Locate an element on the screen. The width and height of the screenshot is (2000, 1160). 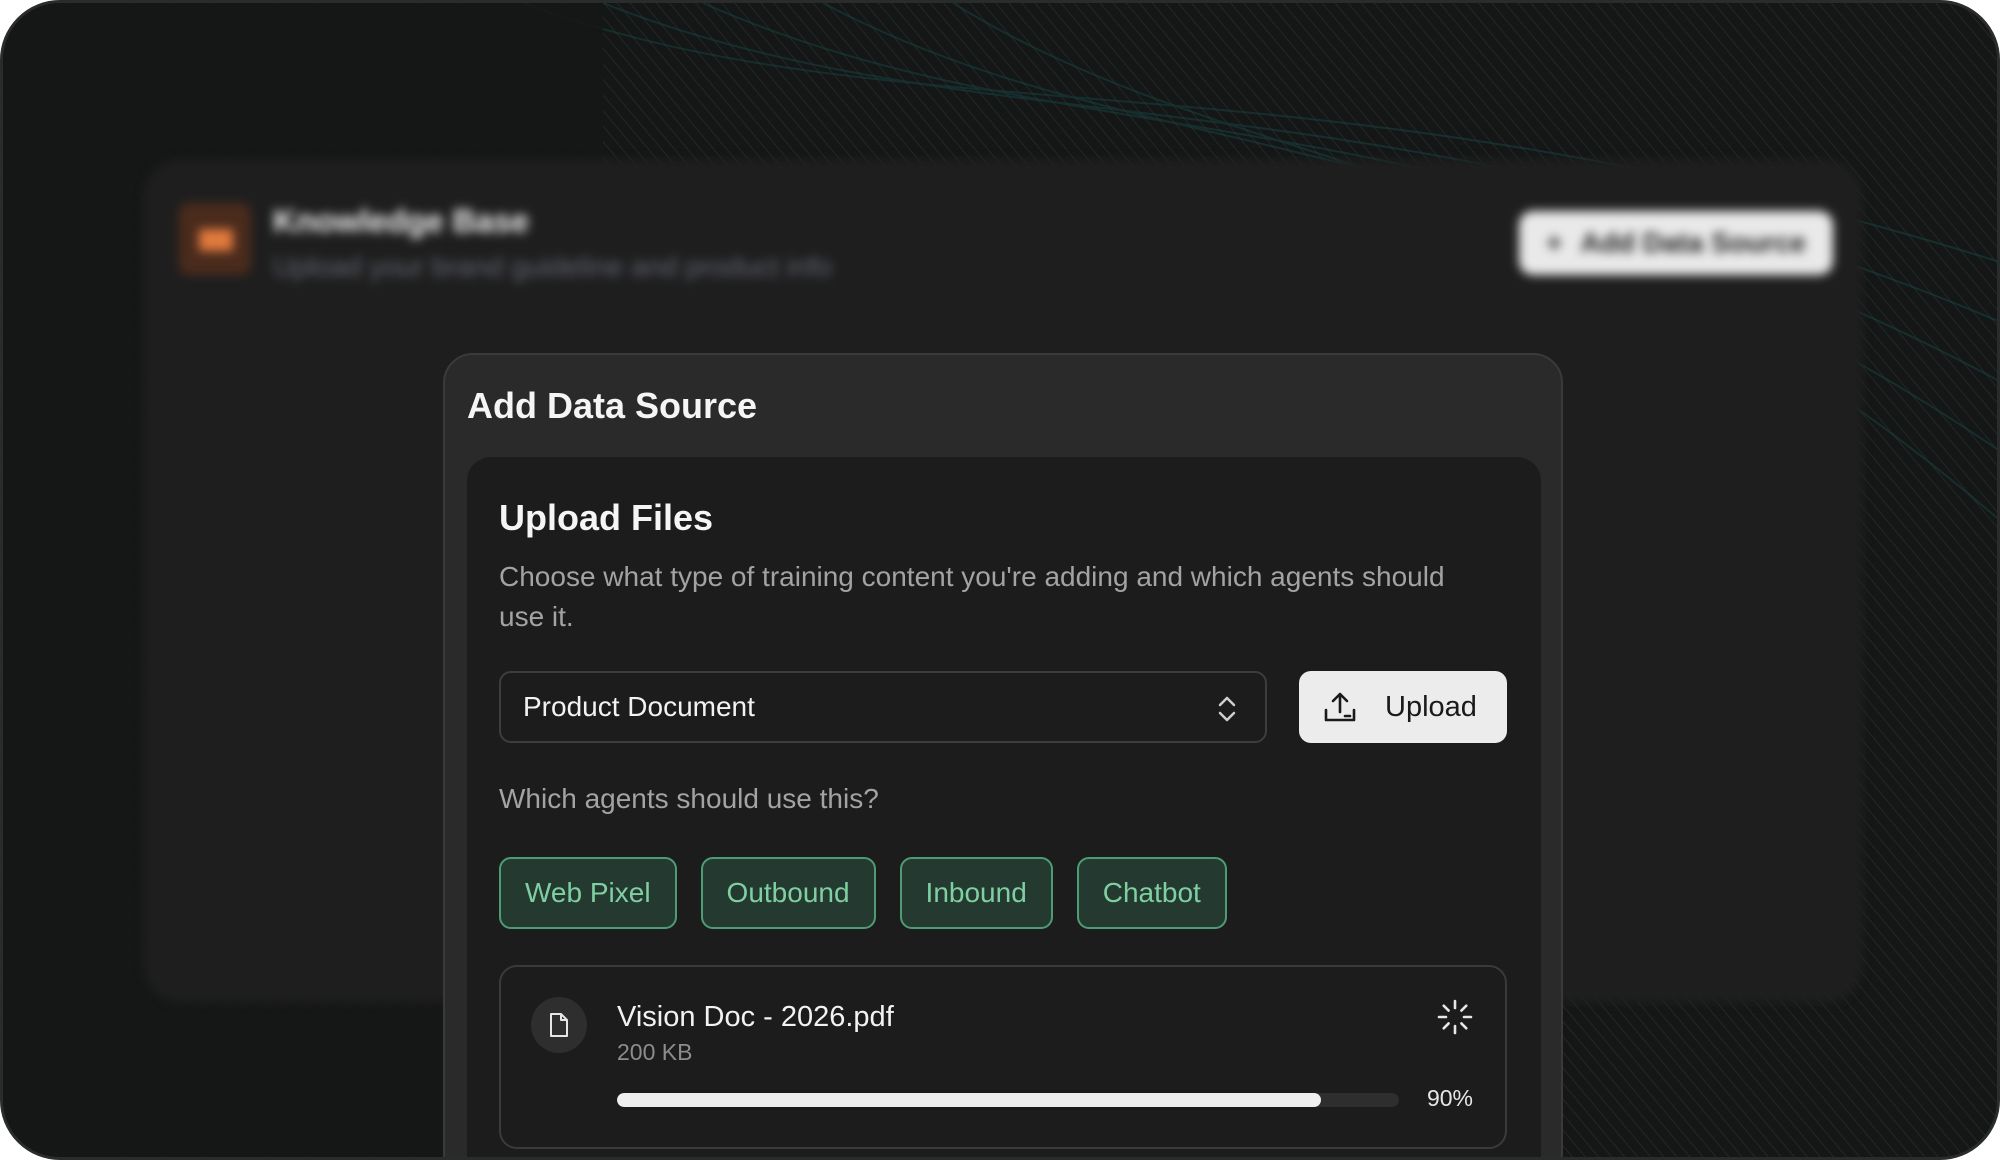
upload-icon is located at coordinates (1340, 707).